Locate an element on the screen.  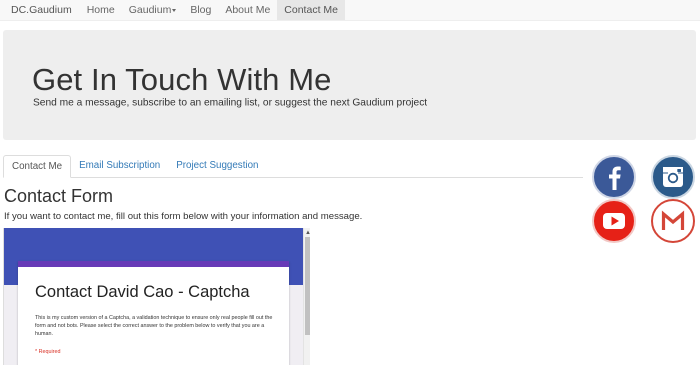
nav-item-gaudium-dropdown: Gaudium is located at coordinates (153, 10).